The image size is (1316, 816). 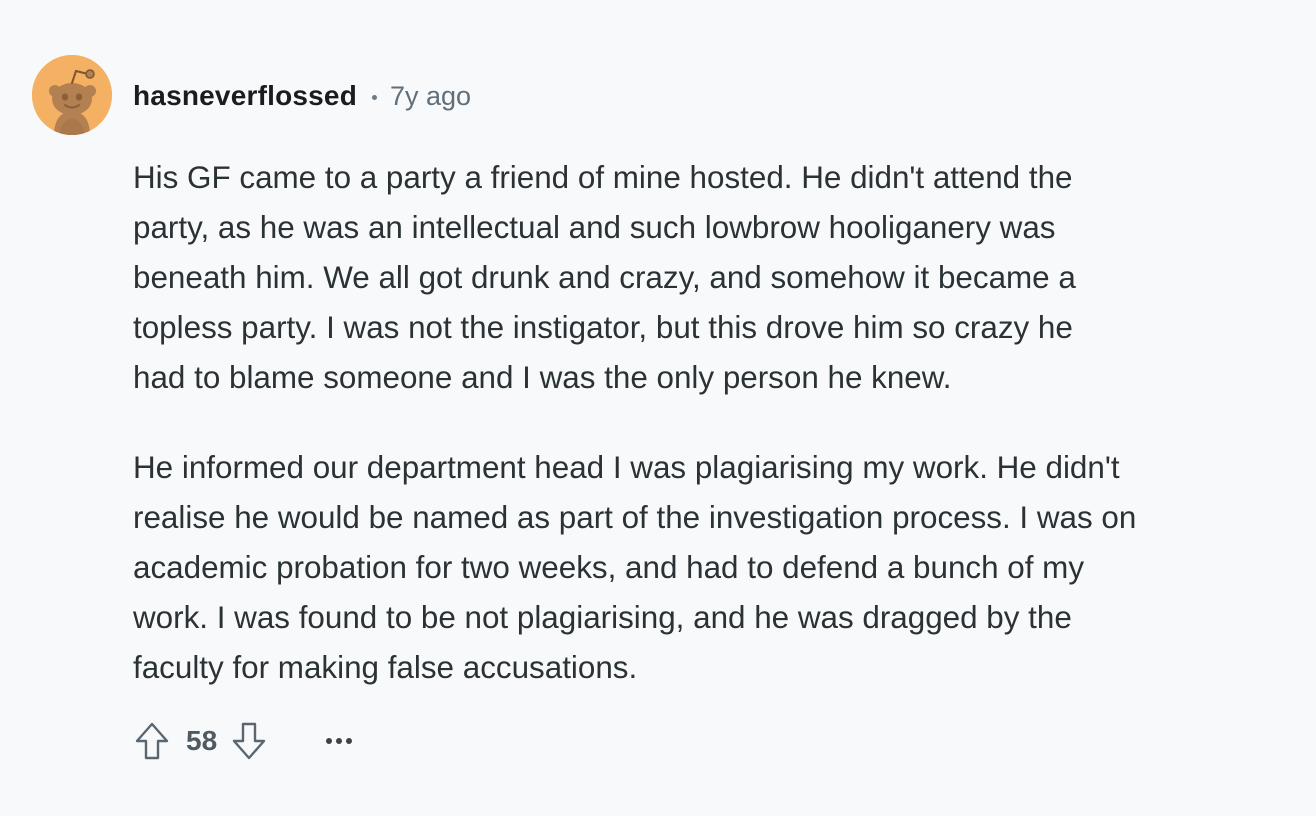 I want to click on upvote-button, so click(x=152, y=741).